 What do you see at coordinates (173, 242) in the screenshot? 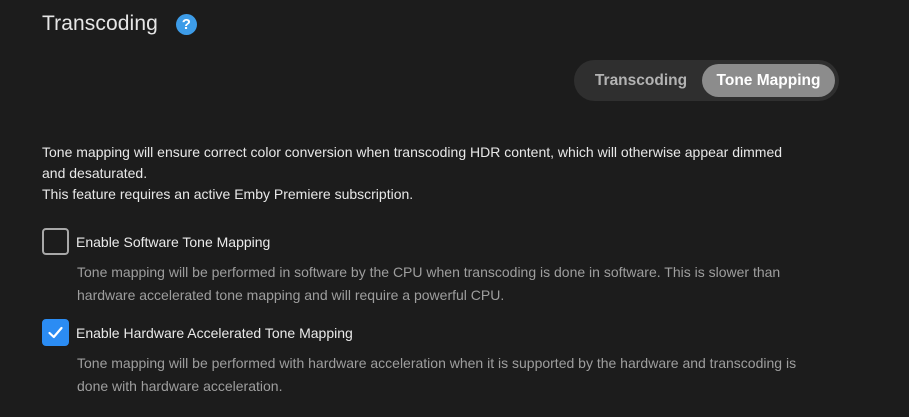
I see `software-tone-mapping-label: Enable Software Tone Mapping` at bounding box center [173, 242].